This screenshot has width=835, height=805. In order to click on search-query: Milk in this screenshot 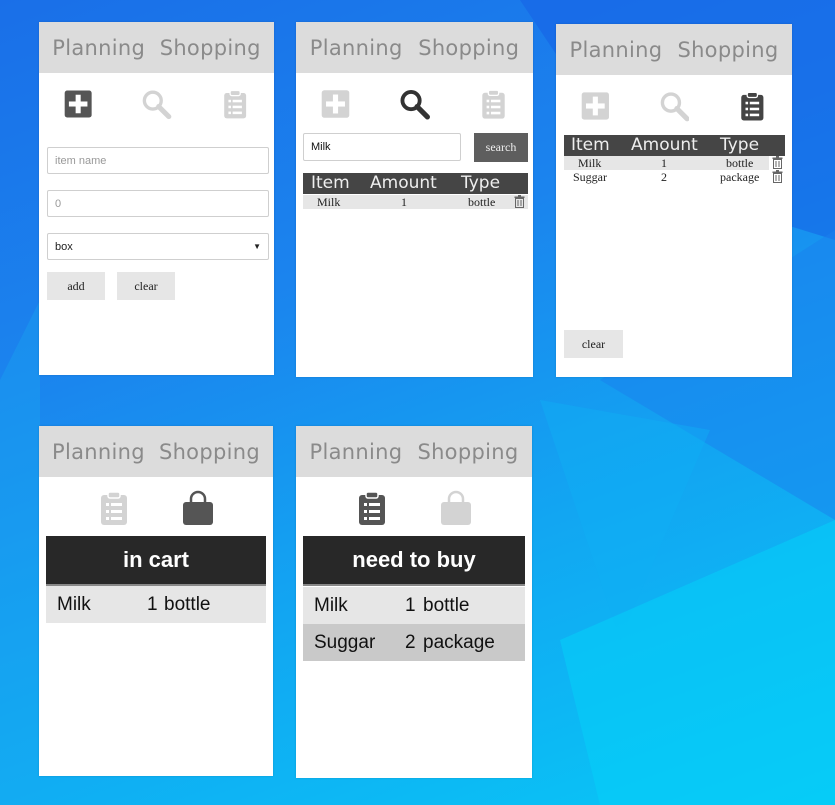, I will do `click(321, 147)`.